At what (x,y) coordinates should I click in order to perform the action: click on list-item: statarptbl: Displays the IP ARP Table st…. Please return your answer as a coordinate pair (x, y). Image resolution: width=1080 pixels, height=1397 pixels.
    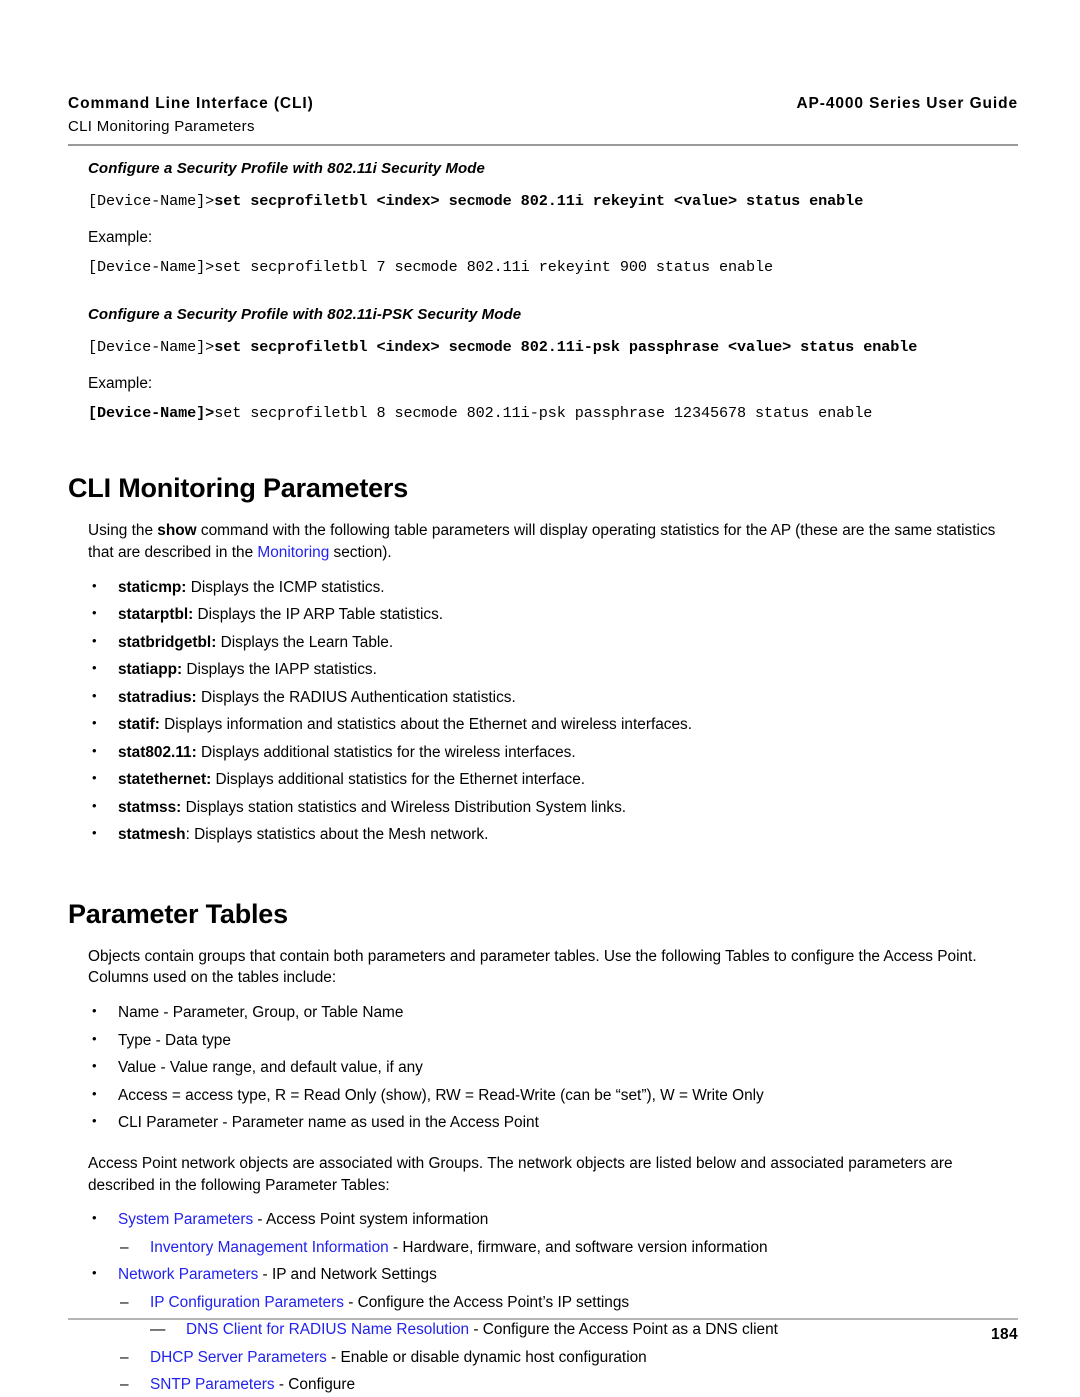
    Looking at the image, I should click on (553, 614).